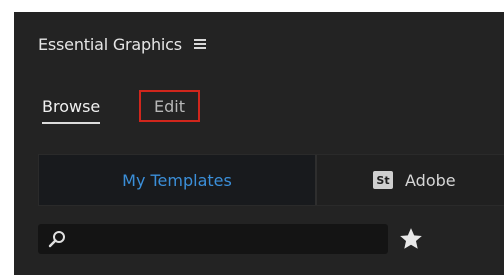 Image resolution: width=504 pixels, height=275 pixels. I want to click on my-templates-label: My Templates, so click(177, 180).